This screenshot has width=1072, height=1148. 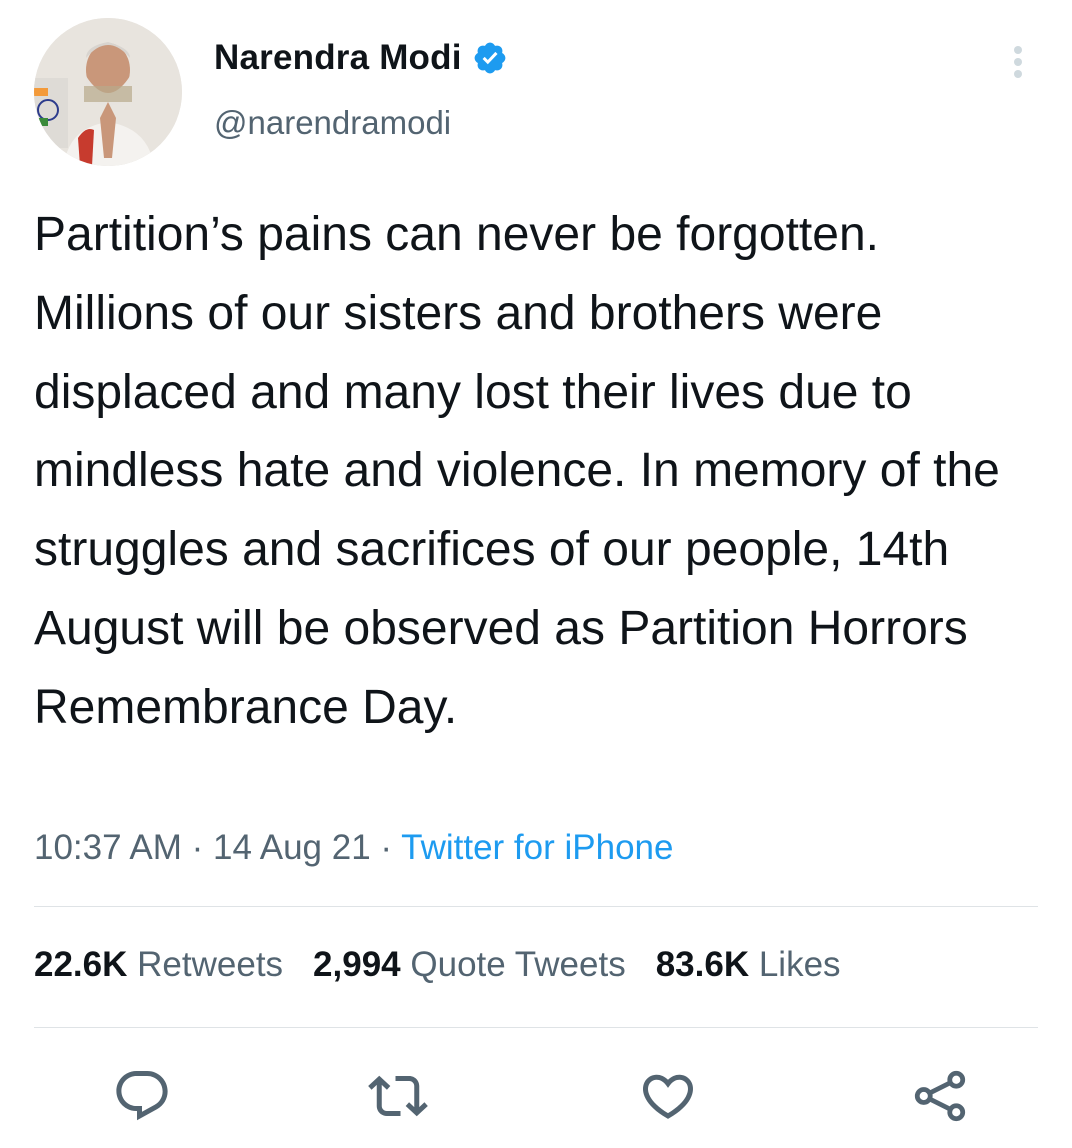 I want to click on author-name-row: Narendra Modi, so click(x=361, y=58).